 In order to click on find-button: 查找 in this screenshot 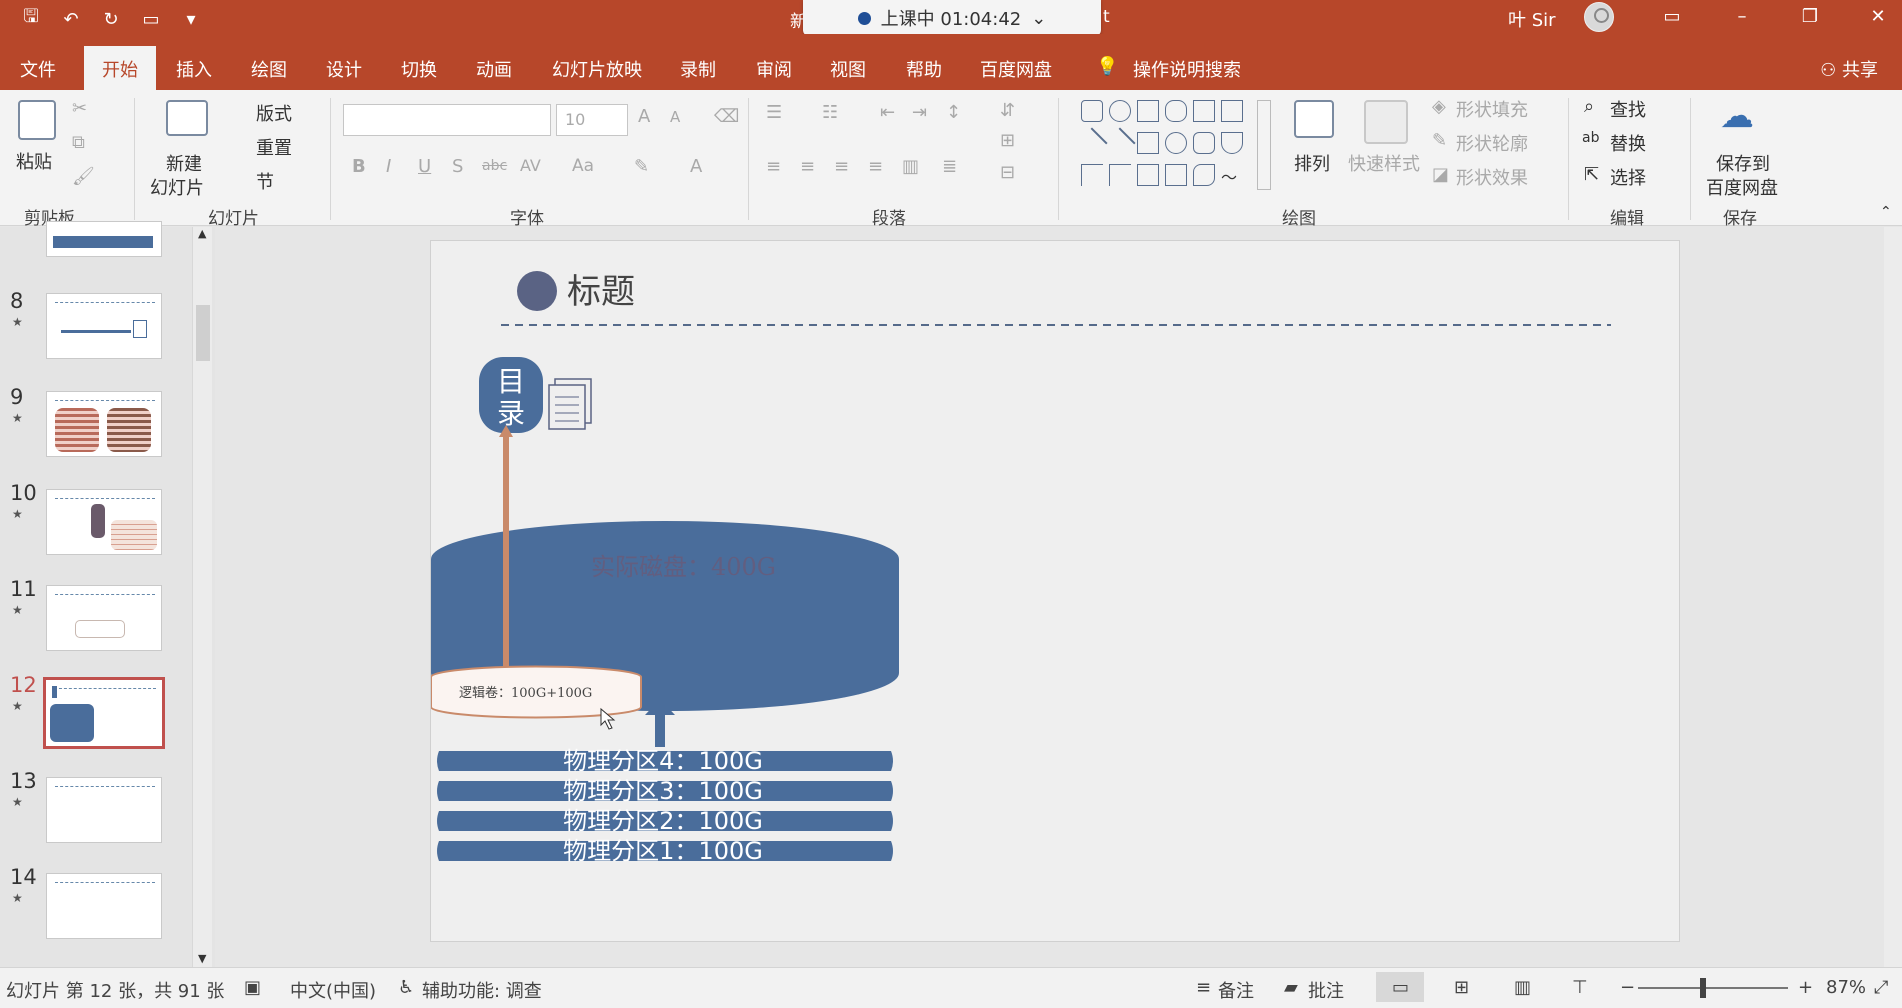, I will do `click(1628, 109)`.